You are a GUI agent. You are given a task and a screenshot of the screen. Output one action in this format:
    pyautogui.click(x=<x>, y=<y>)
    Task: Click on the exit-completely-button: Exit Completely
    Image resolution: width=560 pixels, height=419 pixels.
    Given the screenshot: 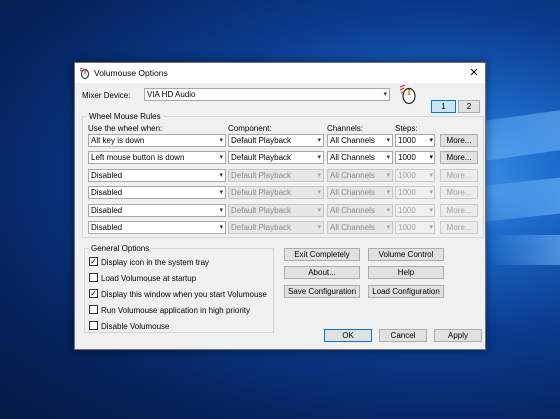 What is the action you would take?
    pyautogui.click(x=322, y=254)
    